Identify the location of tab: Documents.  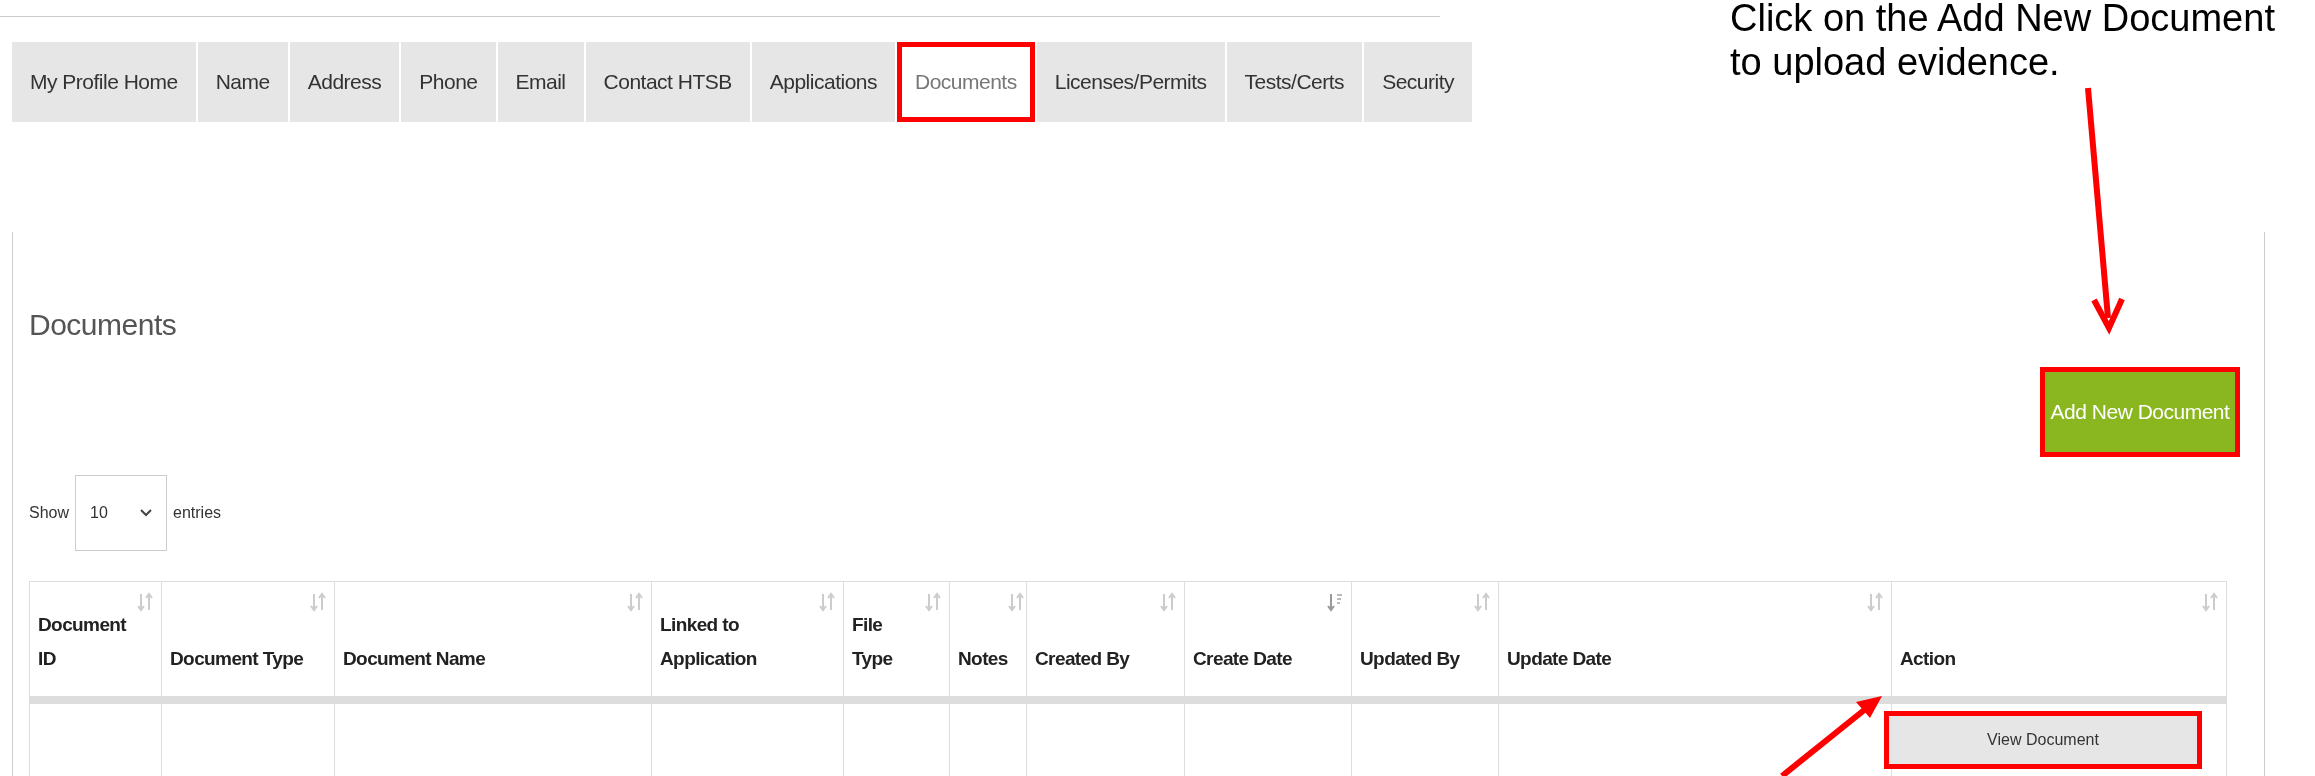
(966, 82).